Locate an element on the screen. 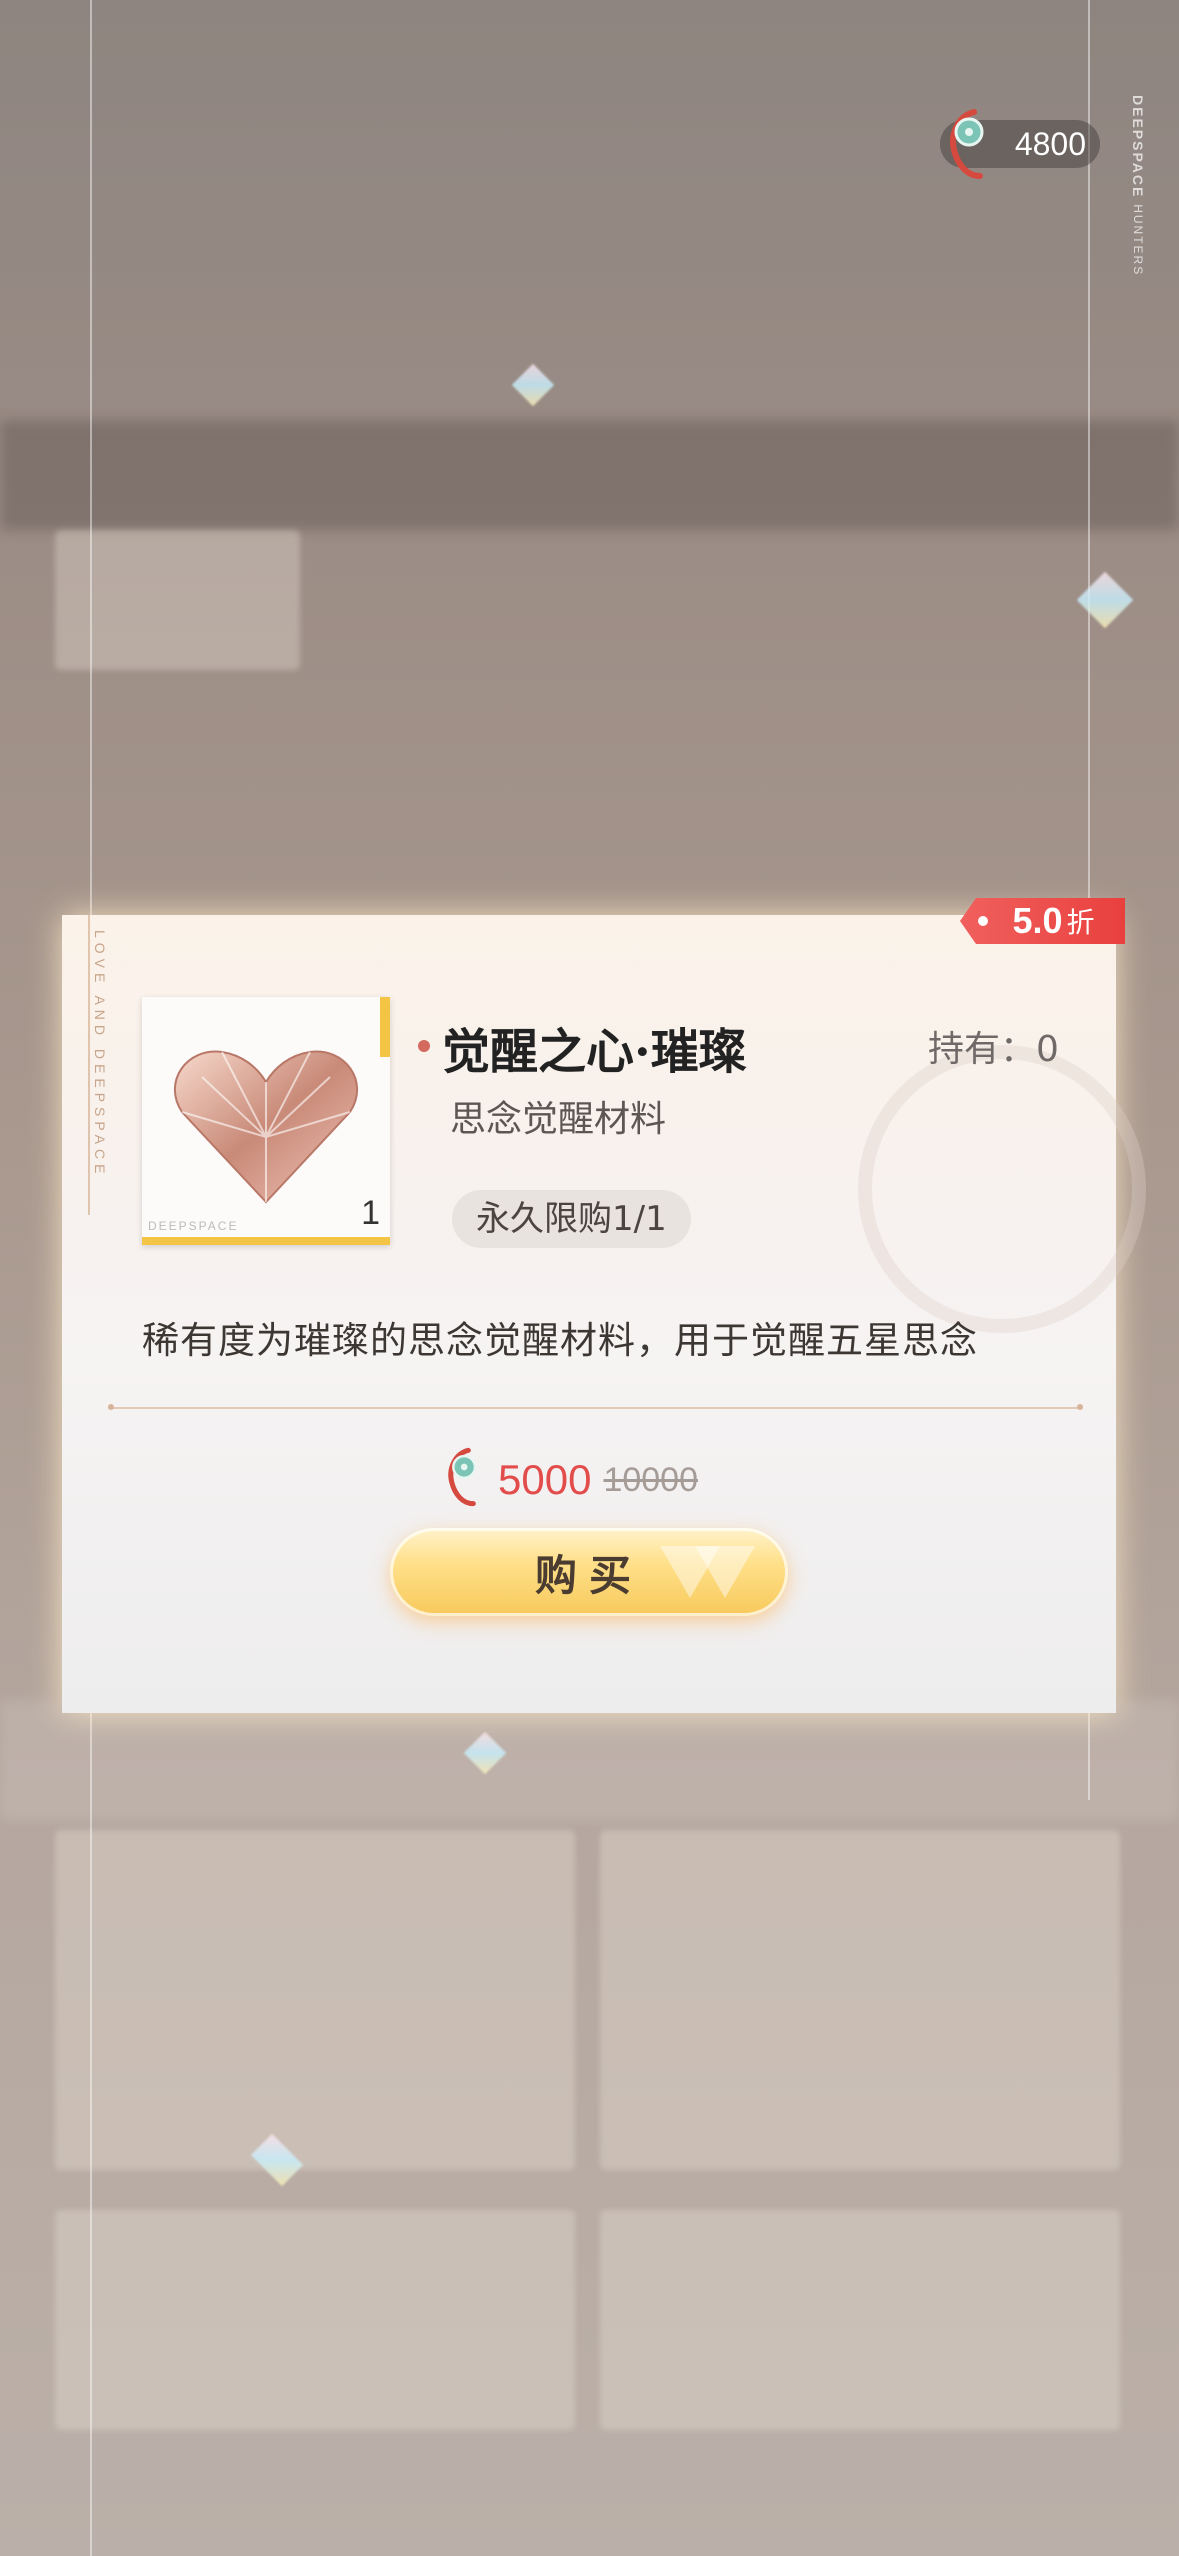 The width and height of the screenshot is (1179, 2556). discount-badge: 5.0 折 is located at coordinates (1042, 921).